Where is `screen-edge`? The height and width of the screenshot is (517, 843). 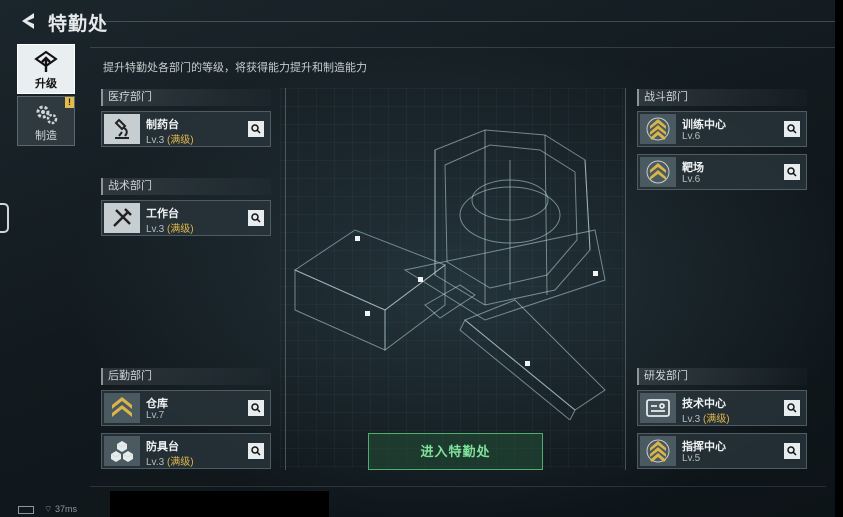
screen-edge is located at coordinates (839, 258).